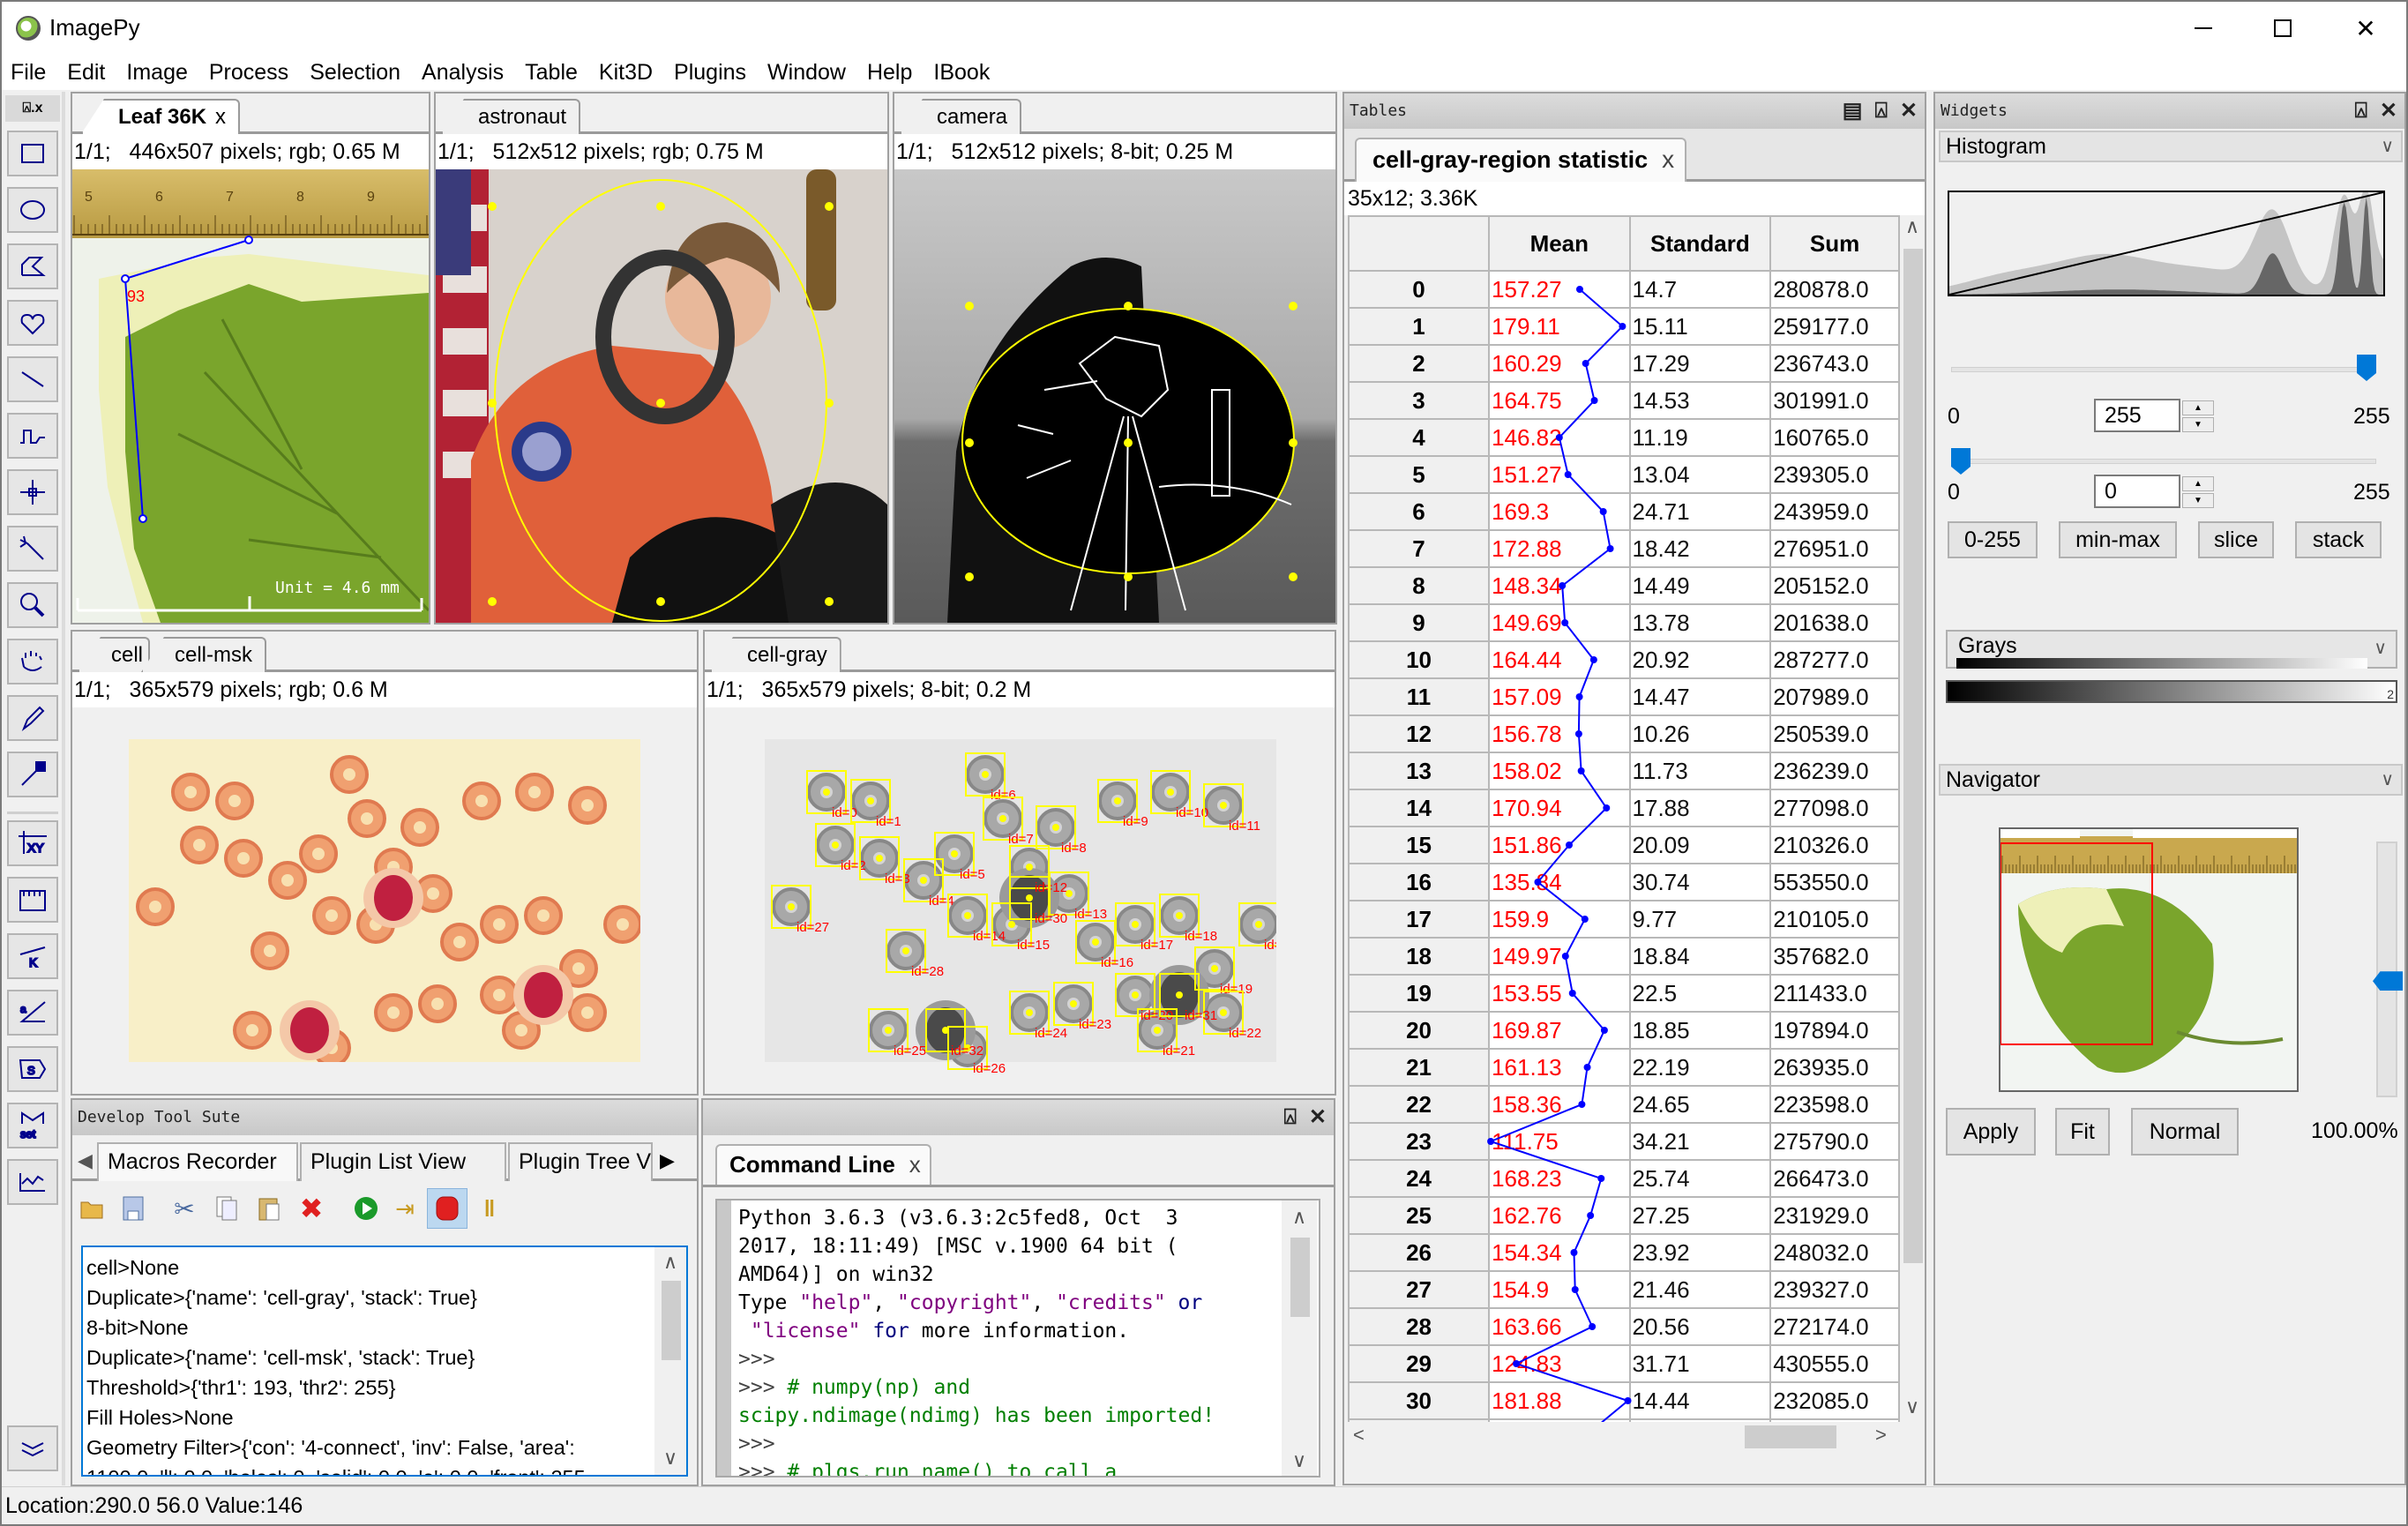 The width and height of the screenshot is (2408, 1526). What do you see at coordinates (1318, 1117) in the screenshot?
I see `close-icon: ✕` at bounding box center [1318, 1117].